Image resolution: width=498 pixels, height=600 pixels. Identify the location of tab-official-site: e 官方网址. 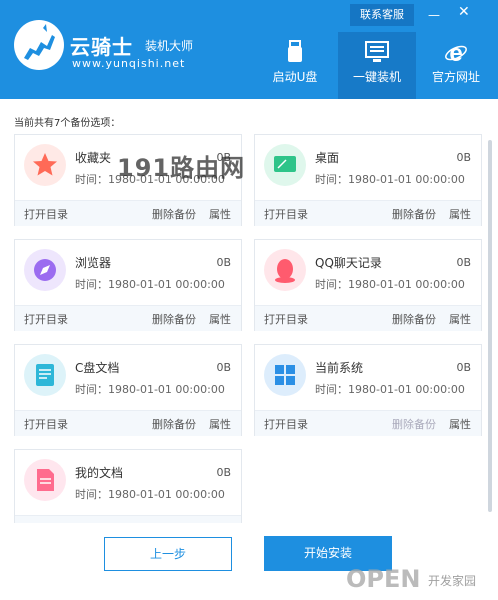
(456, 65).